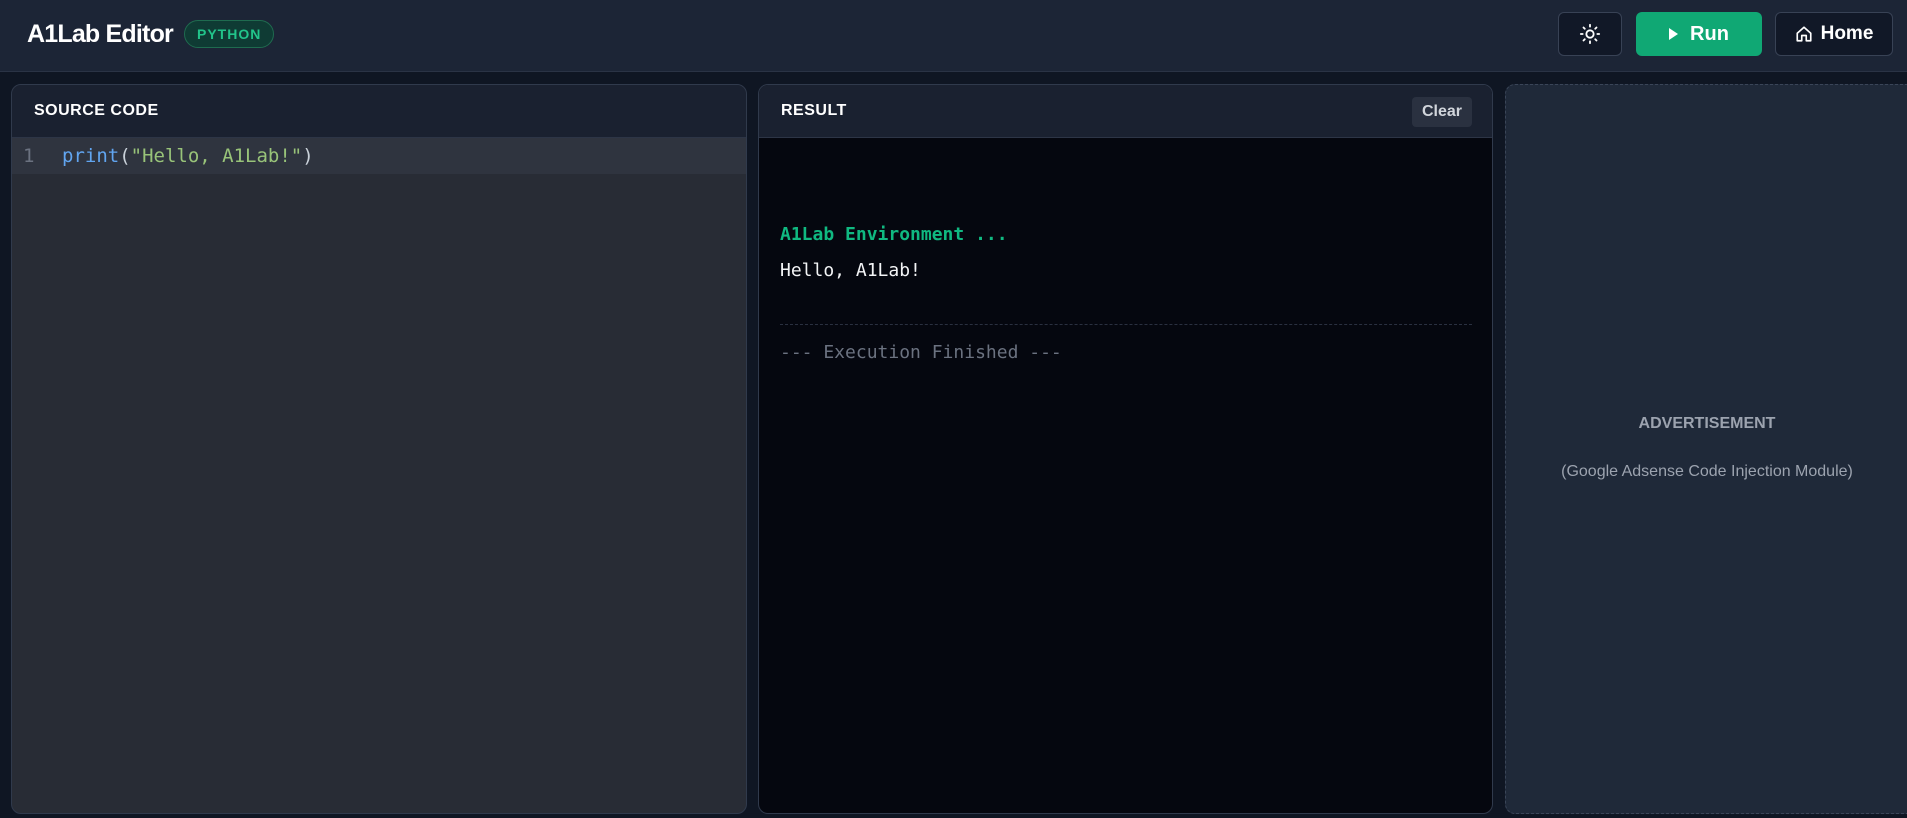 The image size is (1907, 818). I want to click on output-divider, so click(1126, 324).